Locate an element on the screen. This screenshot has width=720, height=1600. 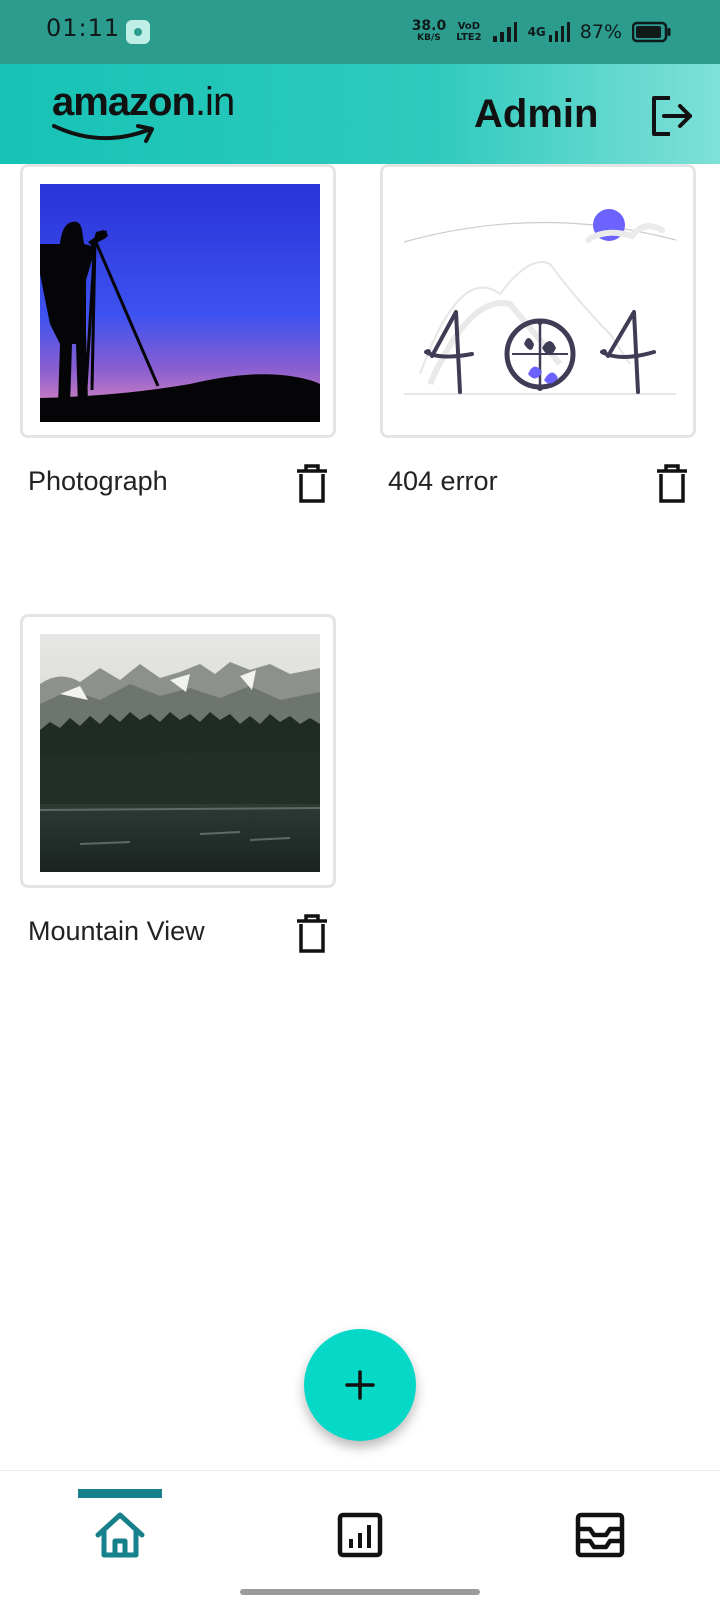
amazon-smile-icon is located at coordinates (103, 133).